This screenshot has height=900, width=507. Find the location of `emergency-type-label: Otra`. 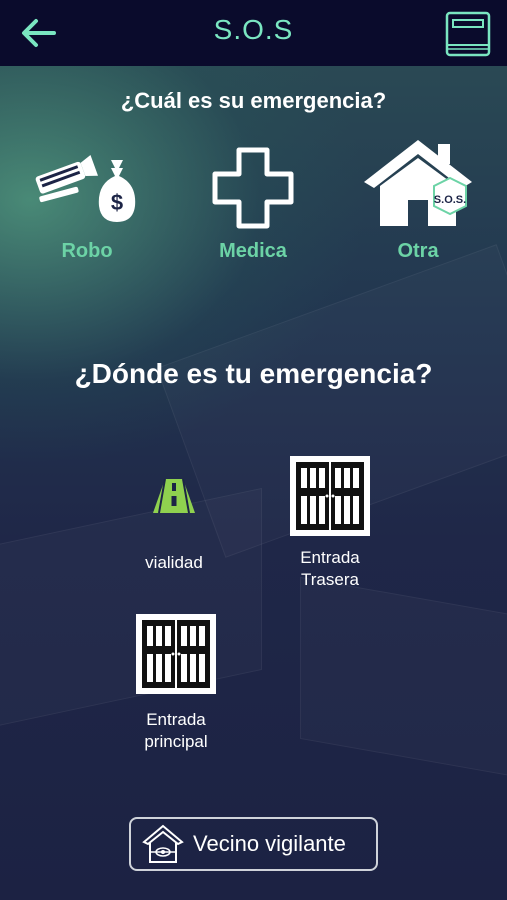

emergency-type-label: Otra is located at coordinates (418, 251).